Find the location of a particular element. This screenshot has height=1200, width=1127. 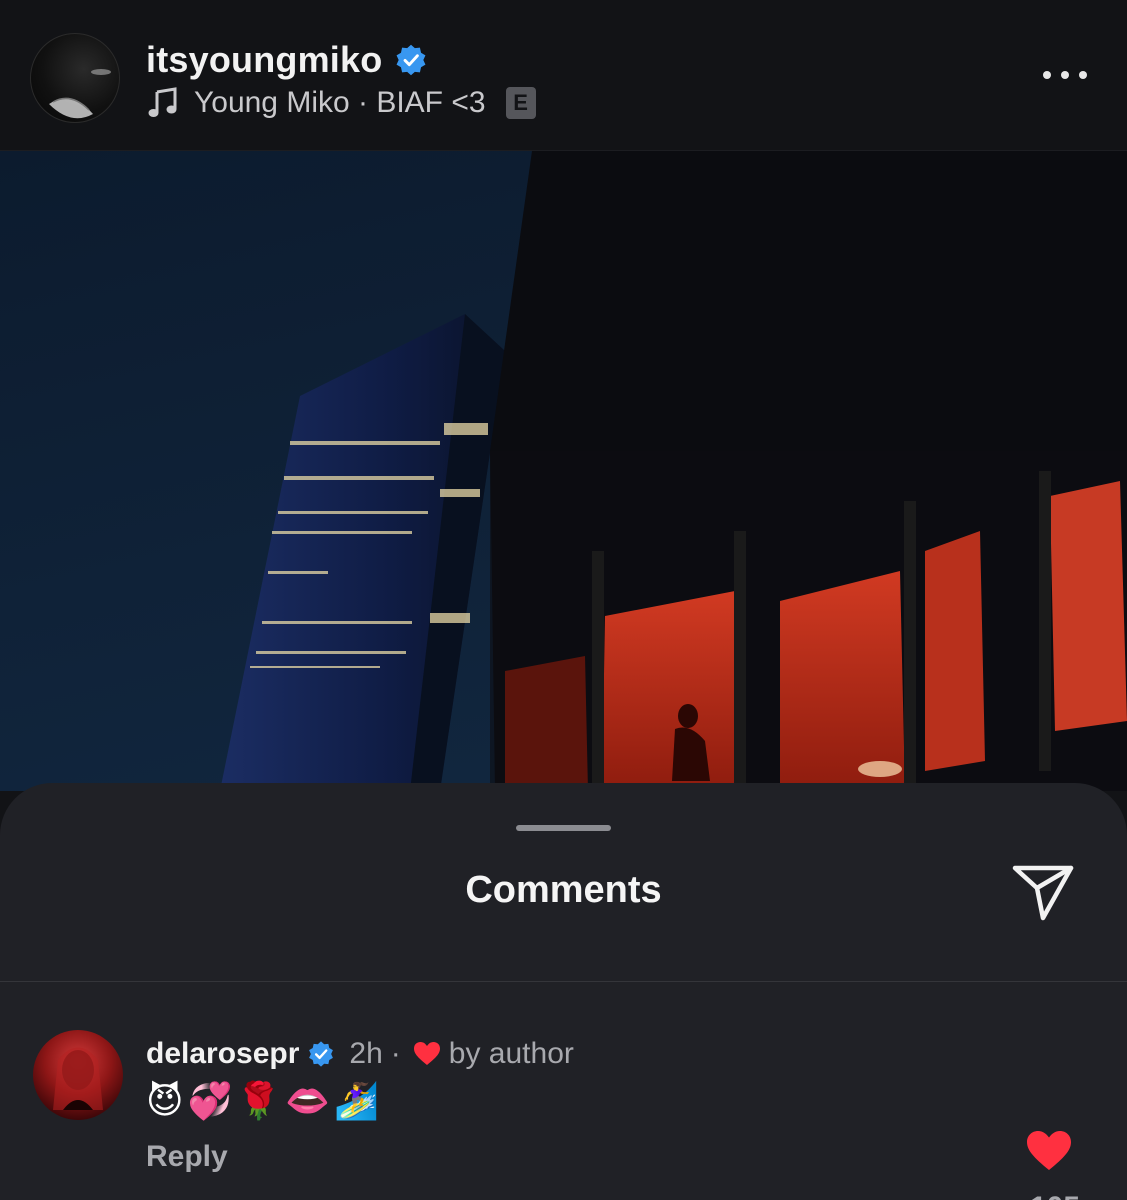

author-username: itsyoungmiko is located at coordinates (264, 60).